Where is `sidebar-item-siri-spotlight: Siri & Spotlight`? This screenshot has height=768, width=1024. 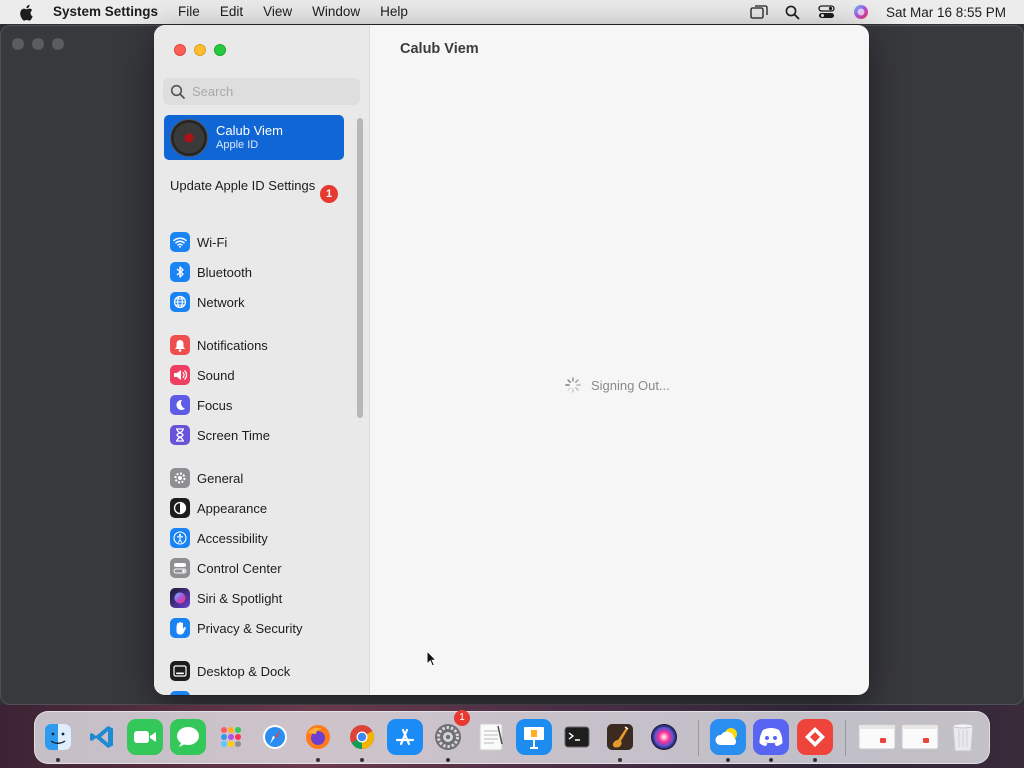 sidebar-item-siri-spotlight: Siri & Spotlight is located at coordinates (260, 598).